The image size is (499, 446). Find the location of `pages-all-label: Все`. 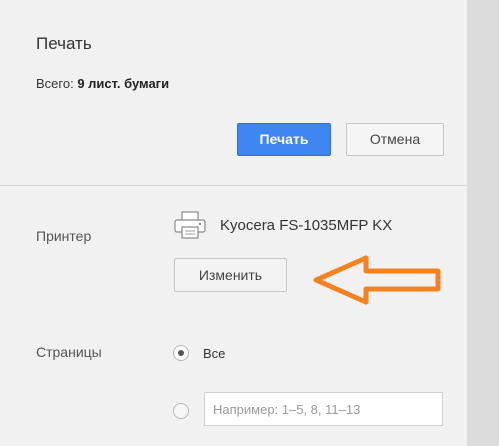

pages-all-label: Все is located at coordinates (214, 353).